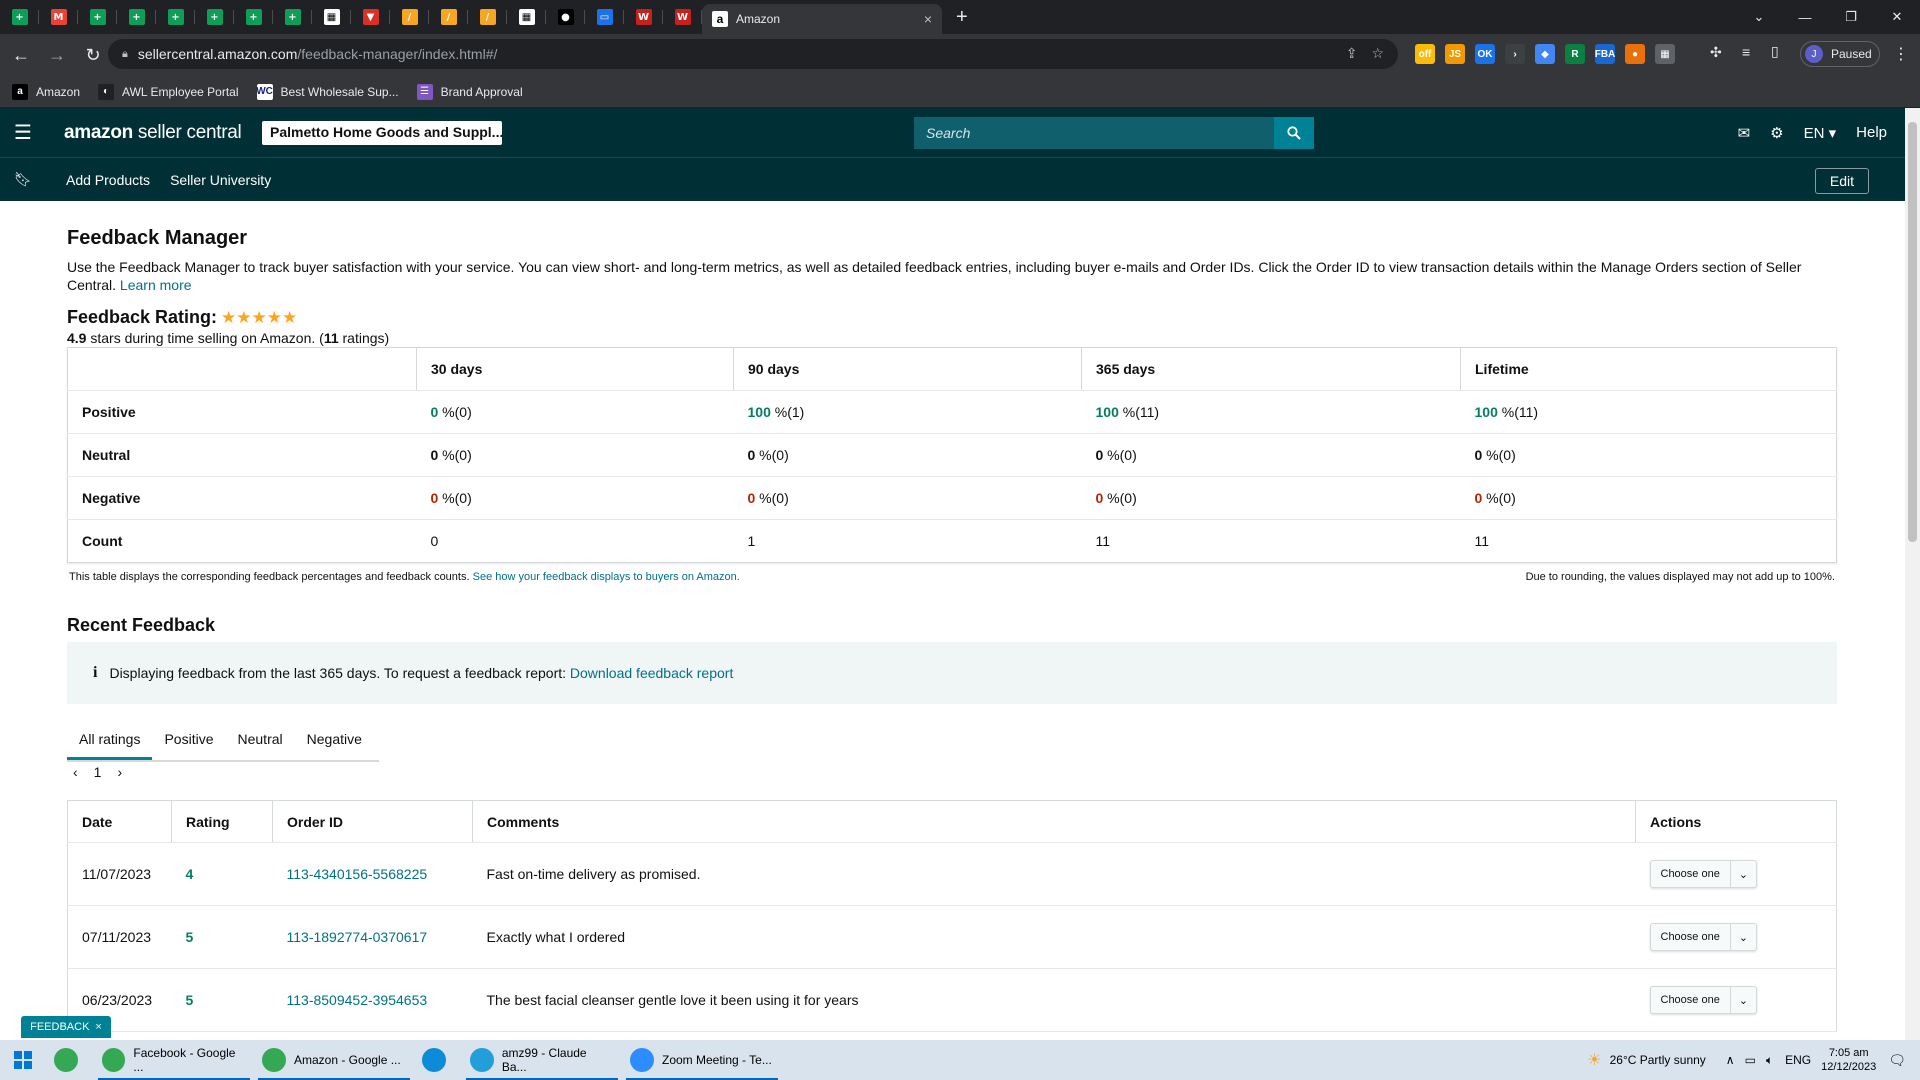  Describe the element at coordinates (1716, 52) in the screenshot. I see `puzzle-icon: ✣` at that location.